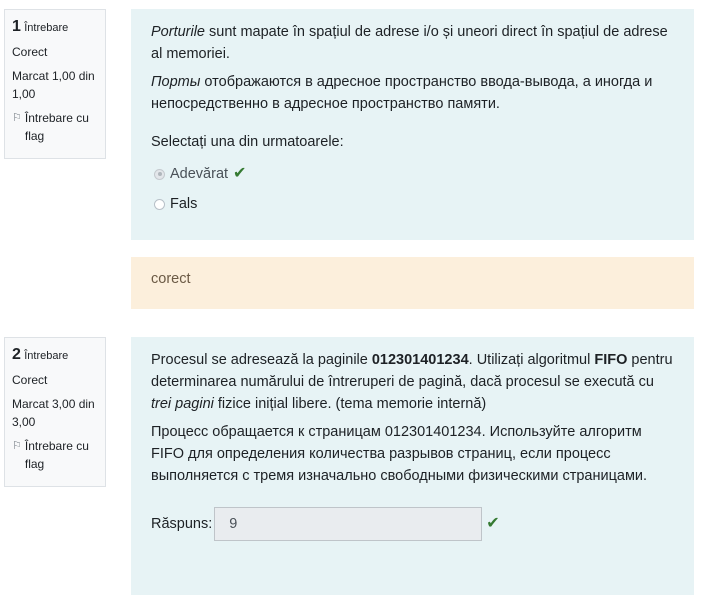 The image size is (707, 603). Describe the element at coordinates (182, 524) in the screenshot. I see `answer-label: Răspuns:` at that location.